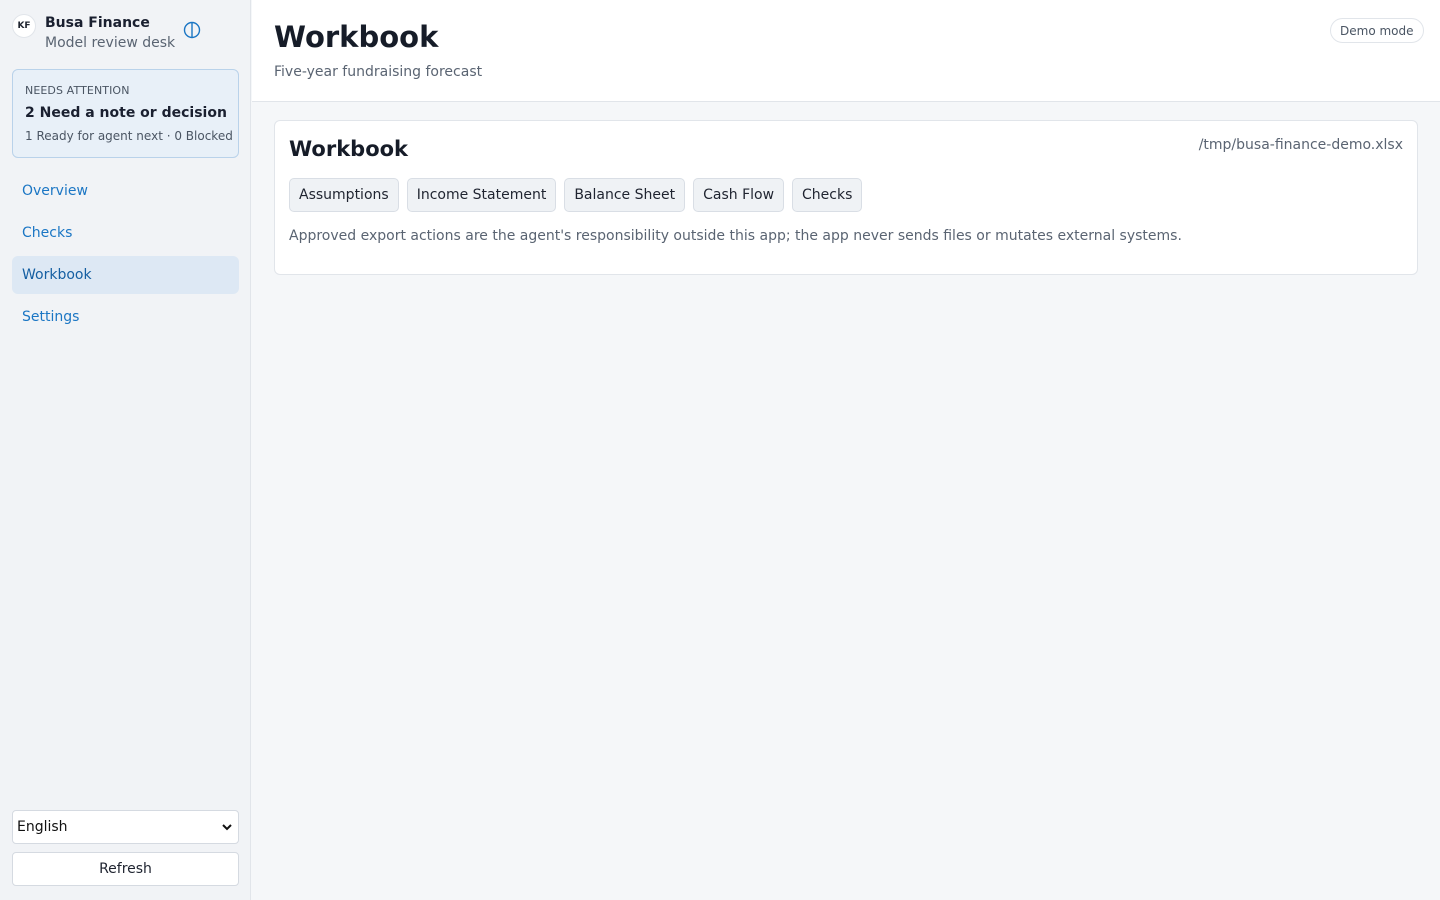  I want to click on attention-title: 2 Need a note or decision, so click(126, 113).